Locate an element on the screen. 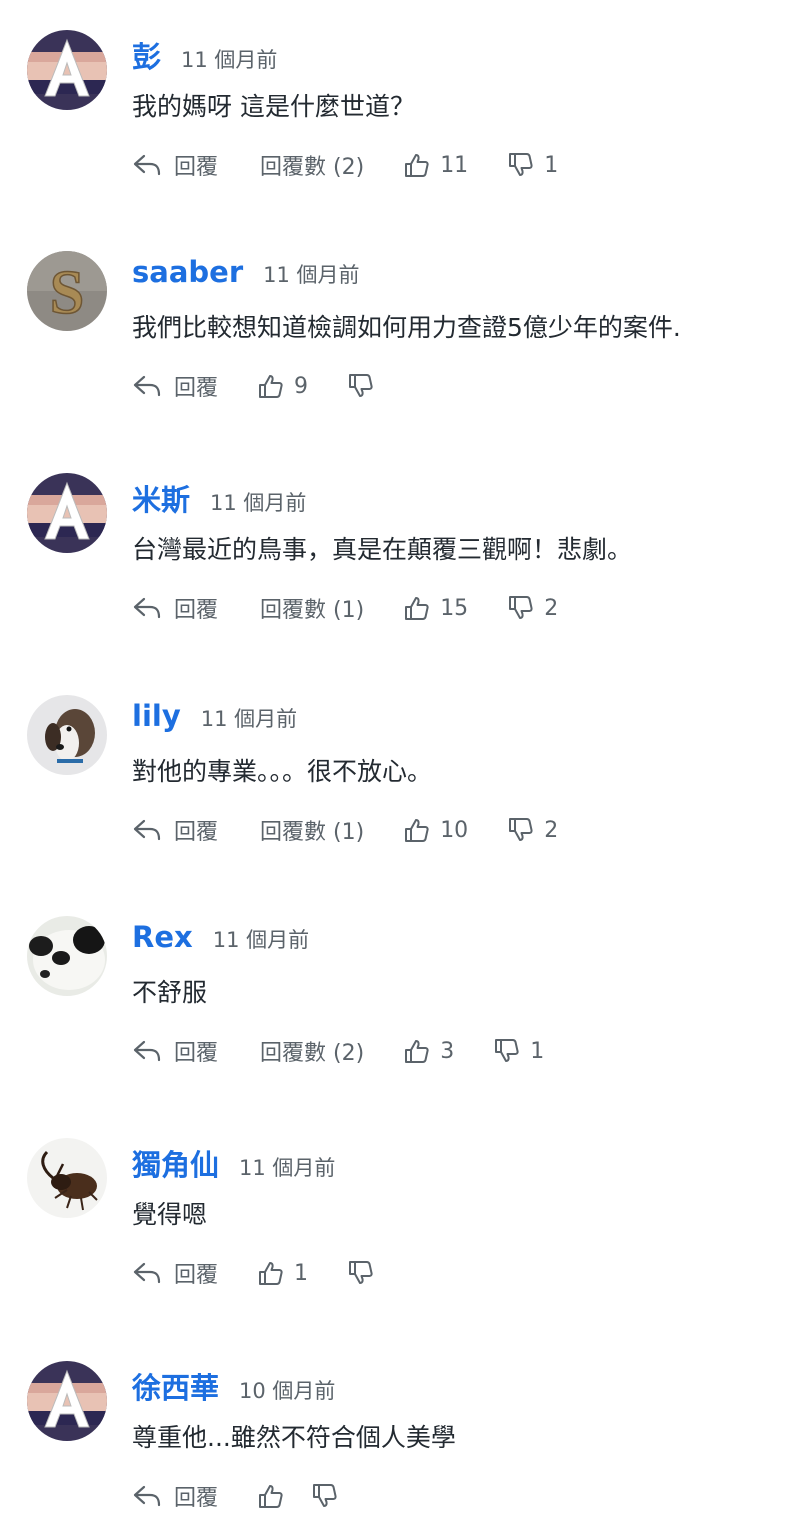 The width and height of the screenshot is (809, 1539). beetle-avatar-icon is located at coordinates (67, 1178).